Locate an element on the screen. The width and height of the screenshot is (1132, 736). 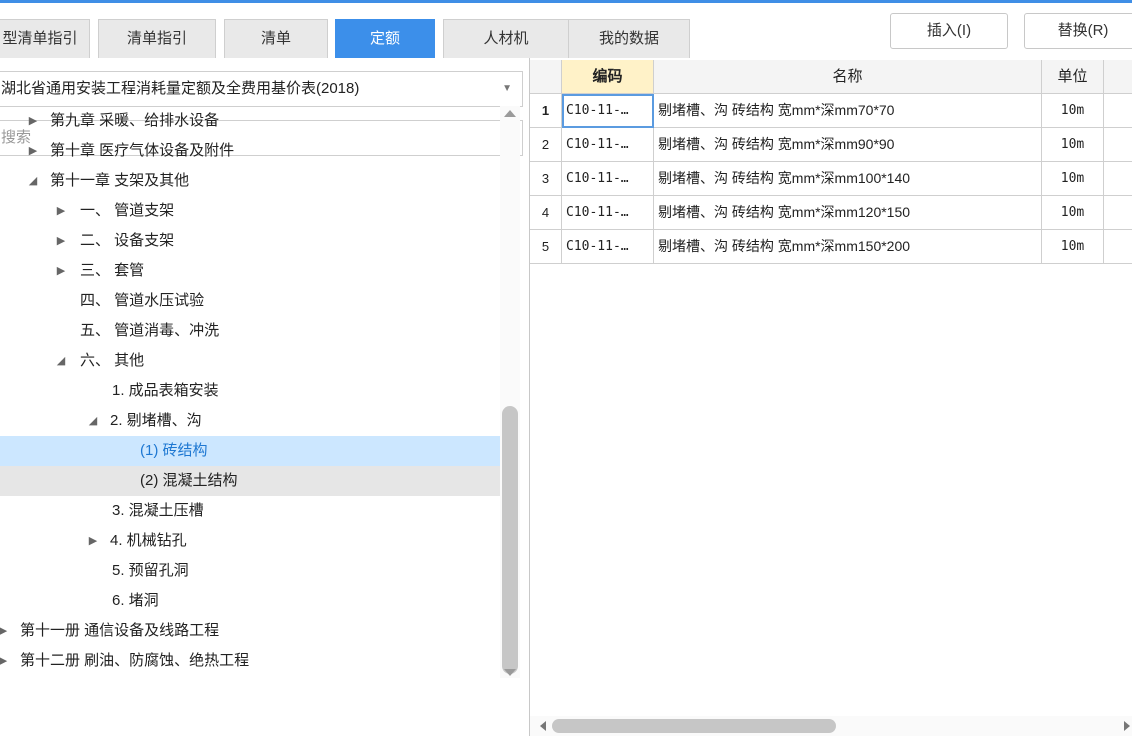
table-row: 5 C10-11-… 剔堵槽、沟 砖结构 宽mm*深mm150*200 10m is located at coordinates (831, 247).